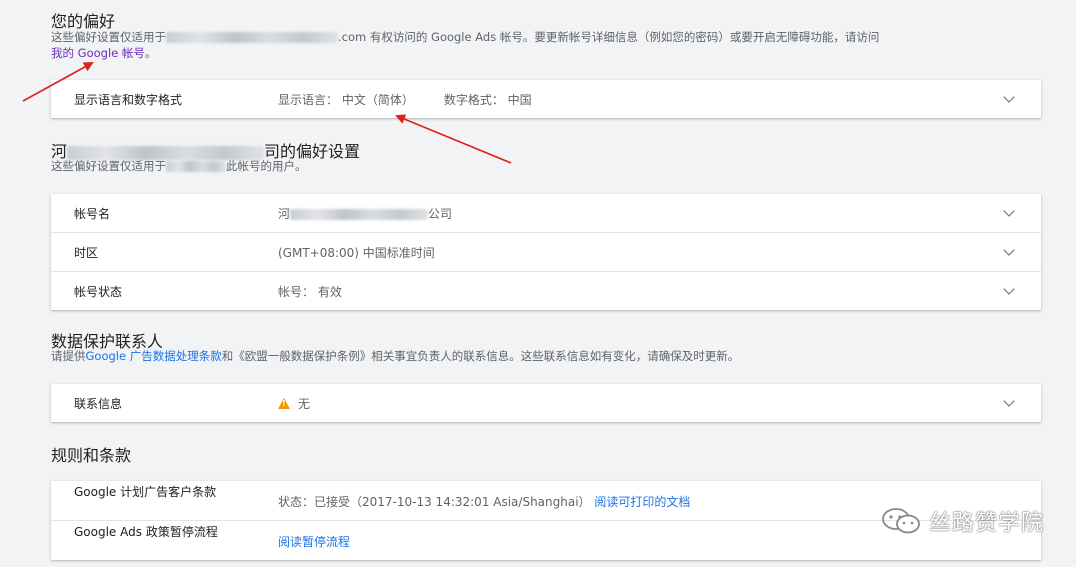 The width and height of the screenshot is (1076, 567). I want to click on contact-info-card: 联系信息 无, so click(546, 403).